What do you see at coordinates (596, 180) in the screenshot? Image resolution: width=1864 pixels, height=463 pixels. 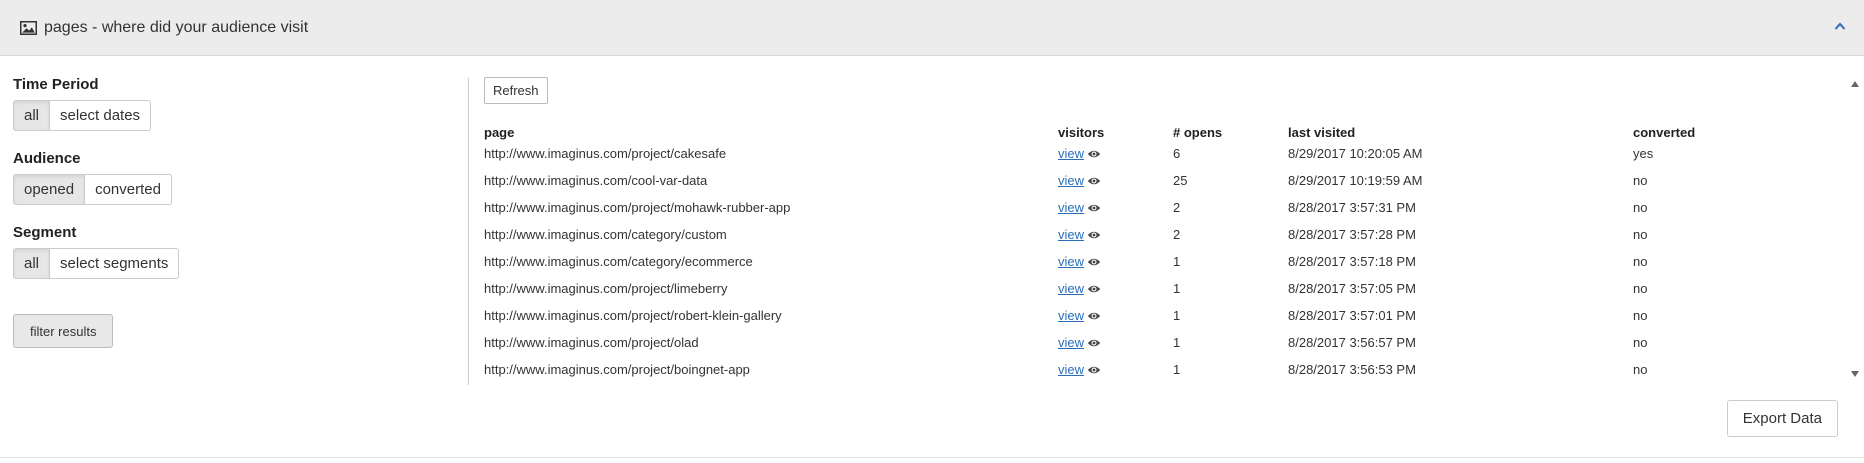 I see `page-url-cell: http://www.imaginus.com/cool-var-data` at bounding box center [596, 180].